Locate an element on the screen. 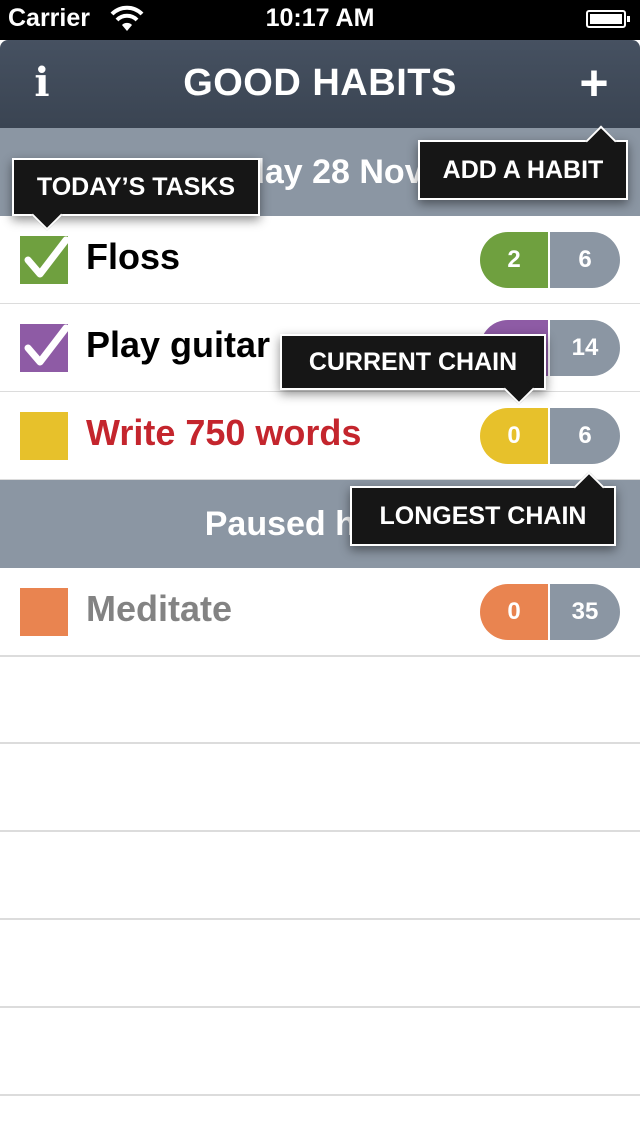  add-habit-button: + is located at coordinates (594, 83).